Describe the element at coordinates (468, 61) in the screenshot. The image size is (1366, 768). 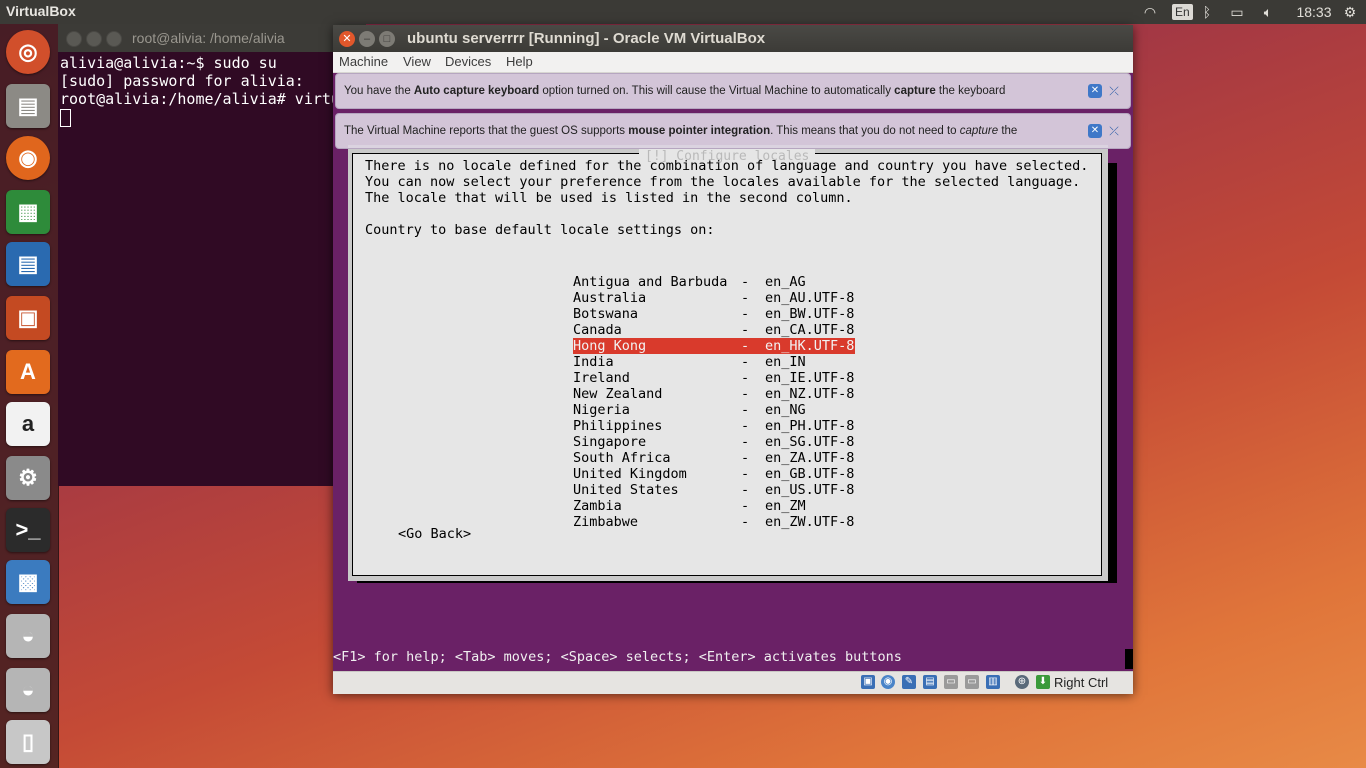
I see `menu-devices: Devices` at that location.